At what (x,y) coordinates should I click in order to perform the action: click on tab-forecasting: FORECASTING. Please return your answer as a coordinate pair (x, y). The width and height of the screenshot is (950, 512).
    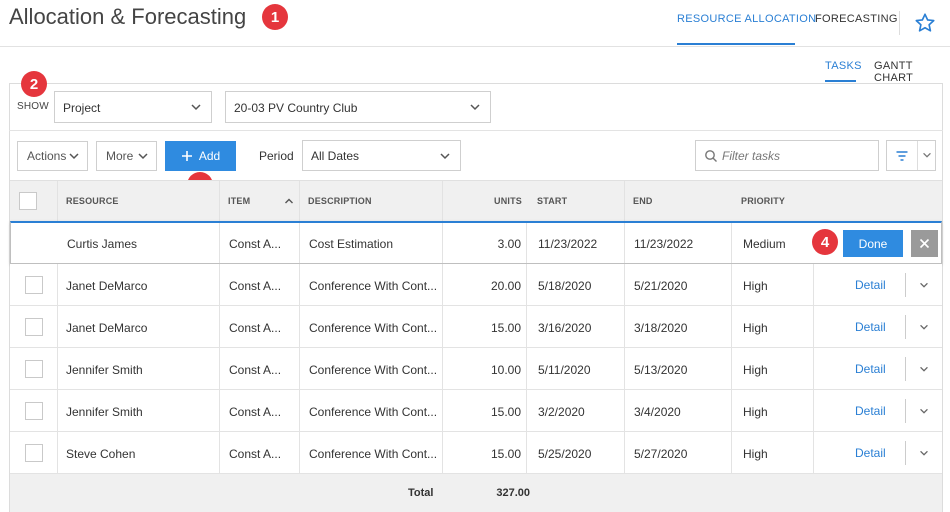
    Looking at the image, I should click on (856, 19).